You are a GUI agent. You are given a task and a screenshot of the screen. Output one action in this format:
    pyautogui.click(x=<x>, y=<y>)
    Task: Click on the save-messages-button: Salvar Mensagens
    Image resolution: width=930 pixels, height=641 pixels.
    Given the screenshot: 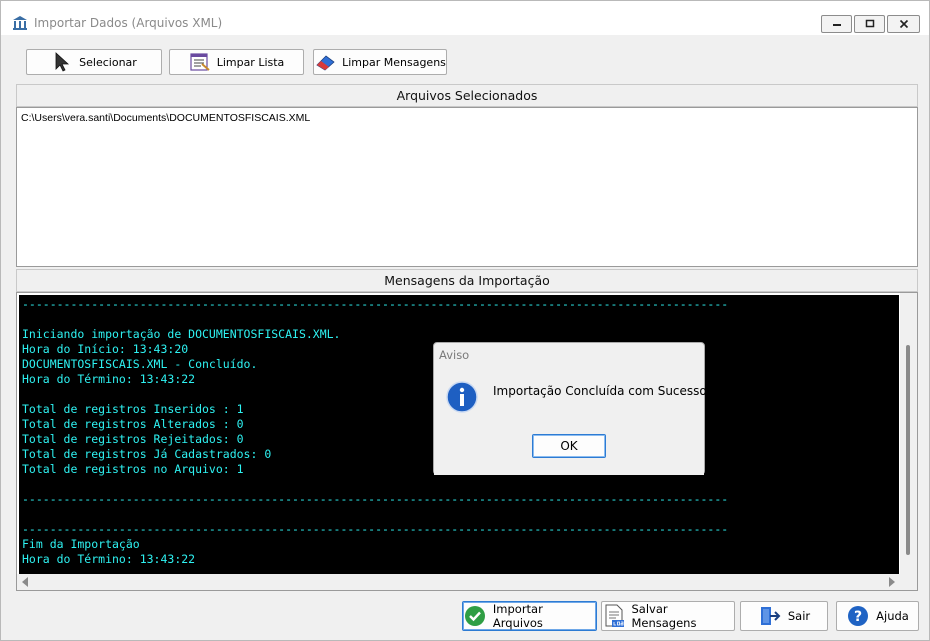 What is the action you would take?
    pyautogui.click(x=668, y=616)
    